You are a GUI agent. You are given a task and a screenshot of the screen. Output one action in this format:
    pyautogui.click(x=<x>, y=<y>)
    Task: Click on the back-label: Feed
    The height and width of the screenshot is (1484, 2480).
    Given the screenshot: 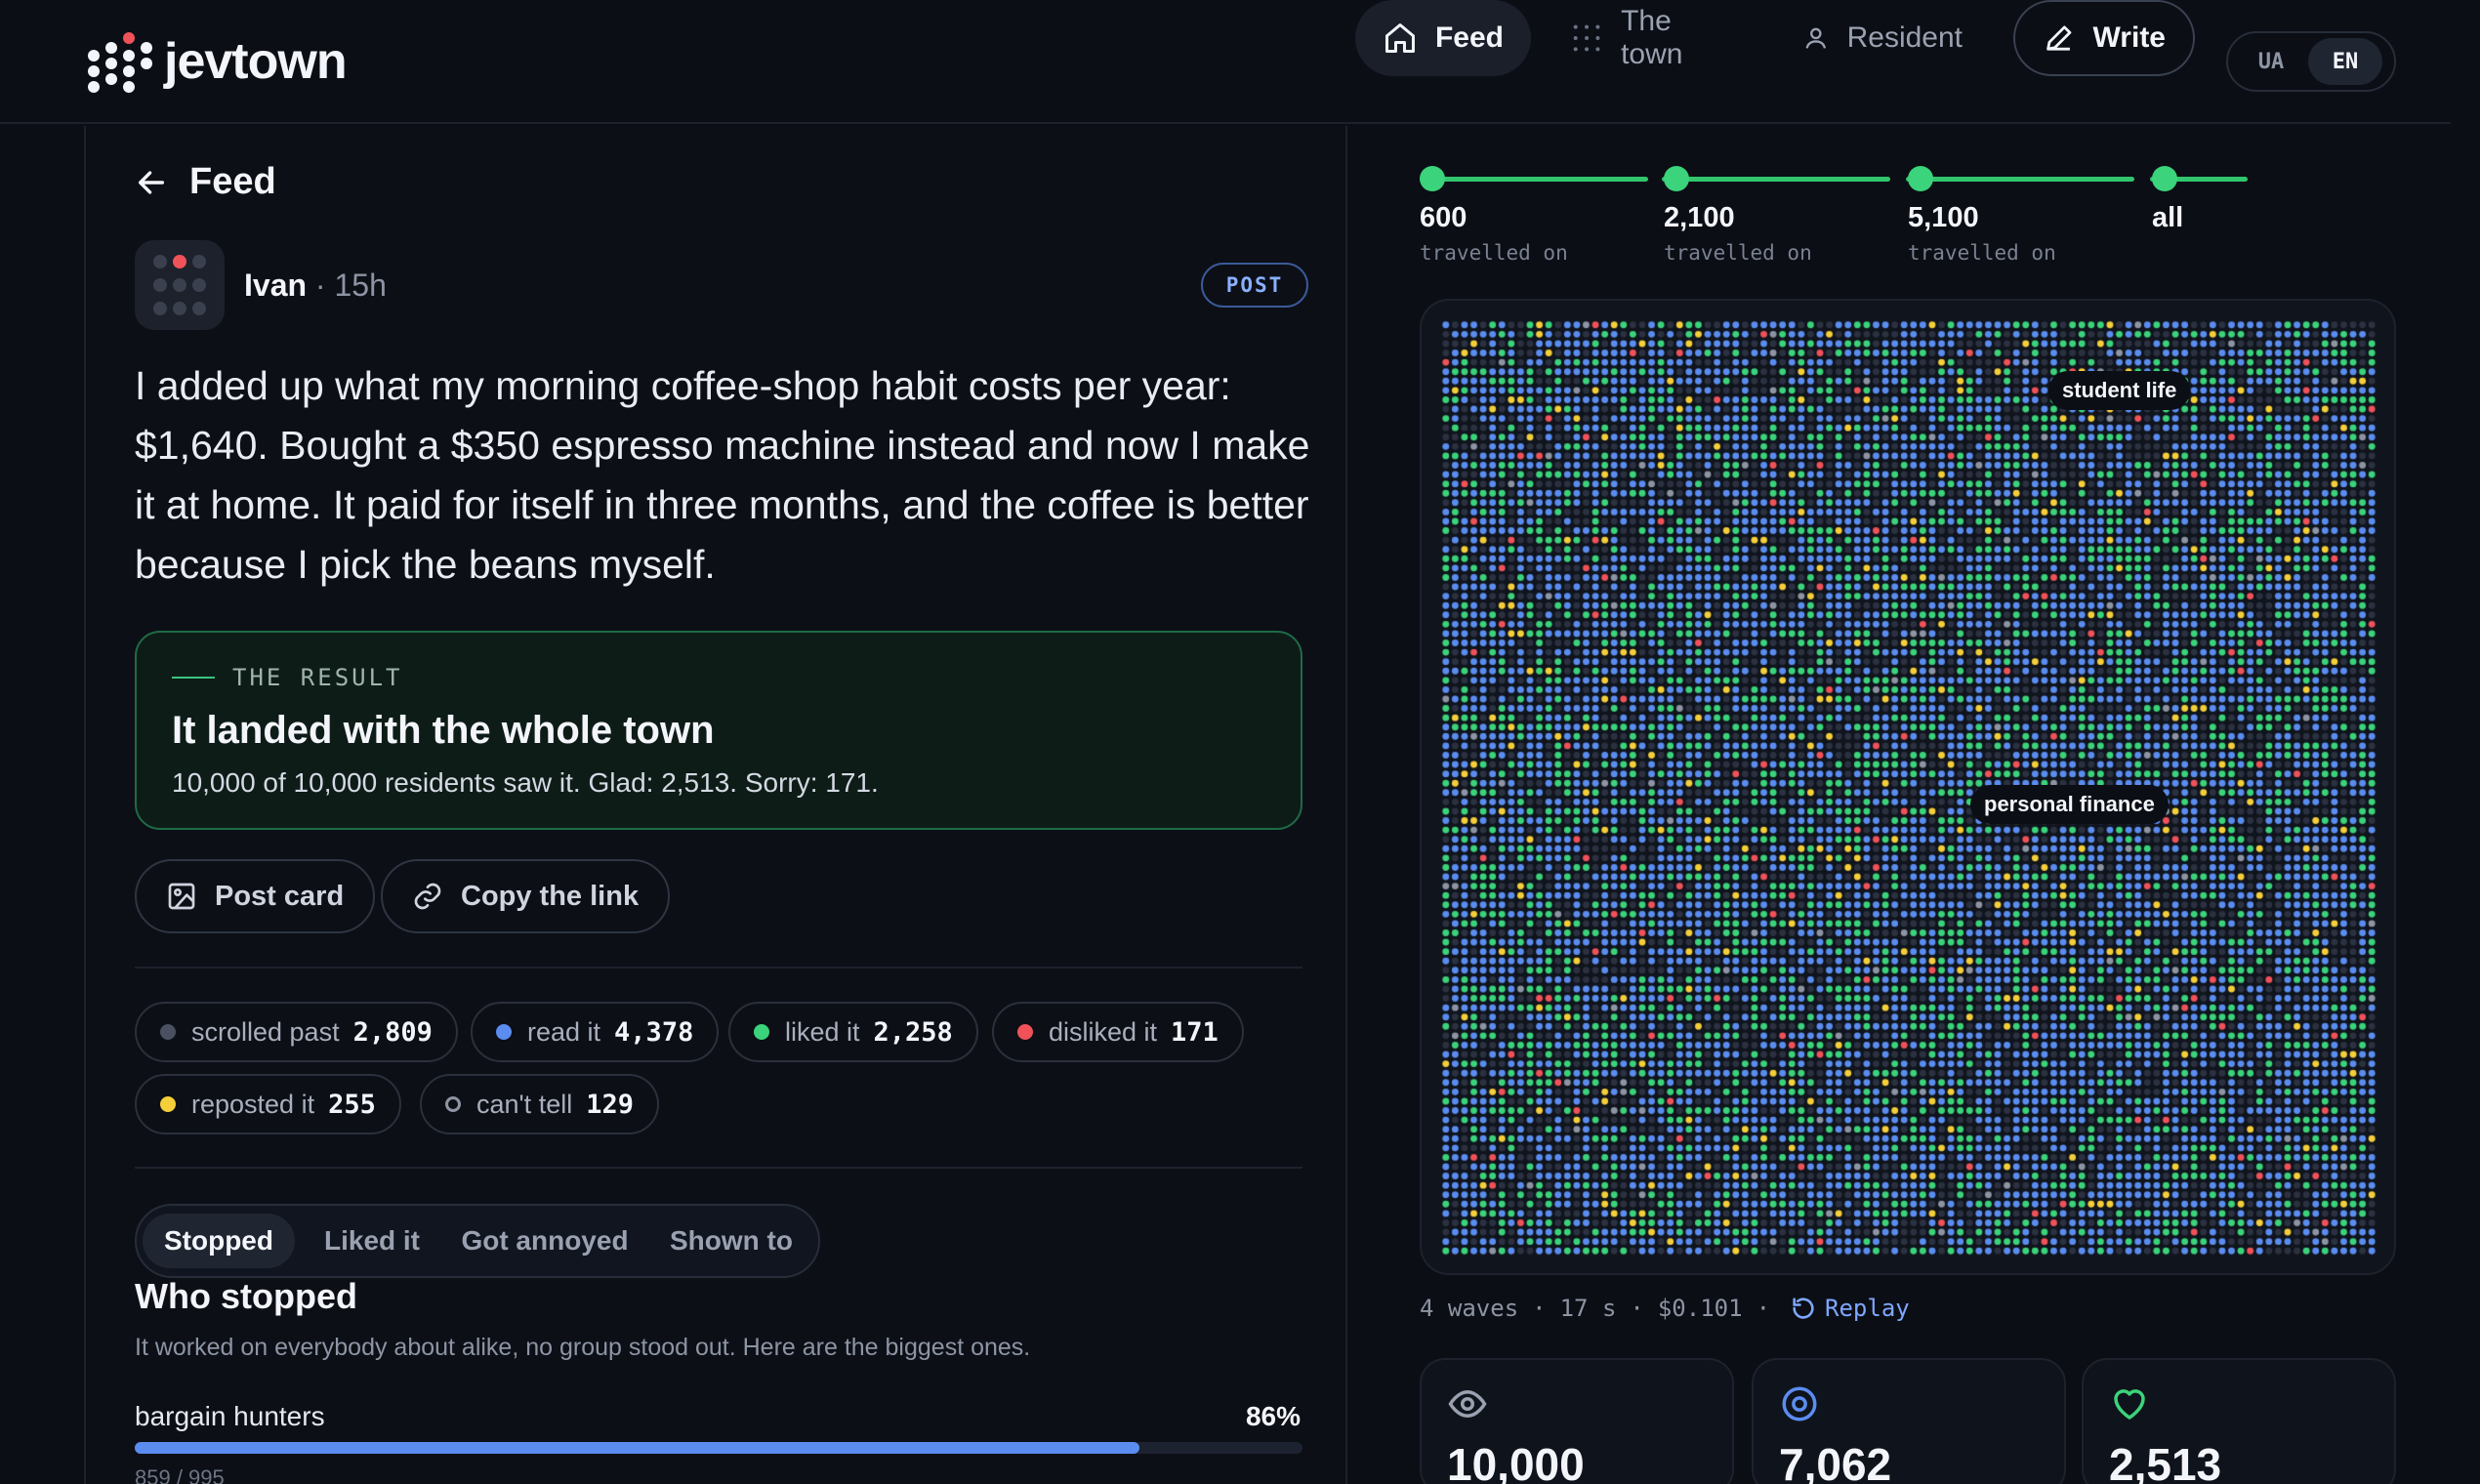 What is the action you would take?
    pyautogui.click(x=232, y=182)
    